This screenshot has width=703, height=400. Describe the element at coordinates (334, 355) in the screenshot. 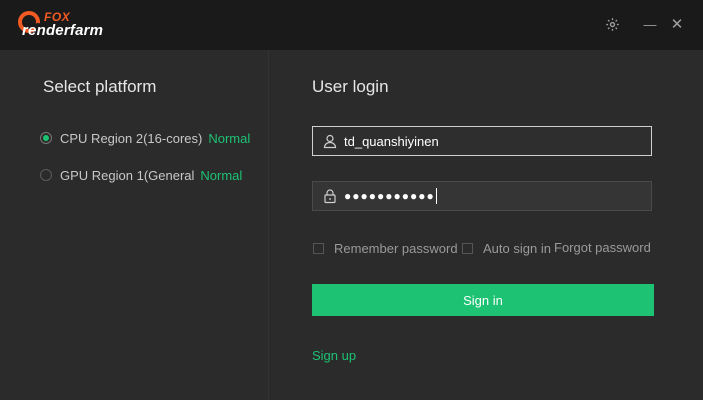

I see `sign-up-link: Sign up` at that location.